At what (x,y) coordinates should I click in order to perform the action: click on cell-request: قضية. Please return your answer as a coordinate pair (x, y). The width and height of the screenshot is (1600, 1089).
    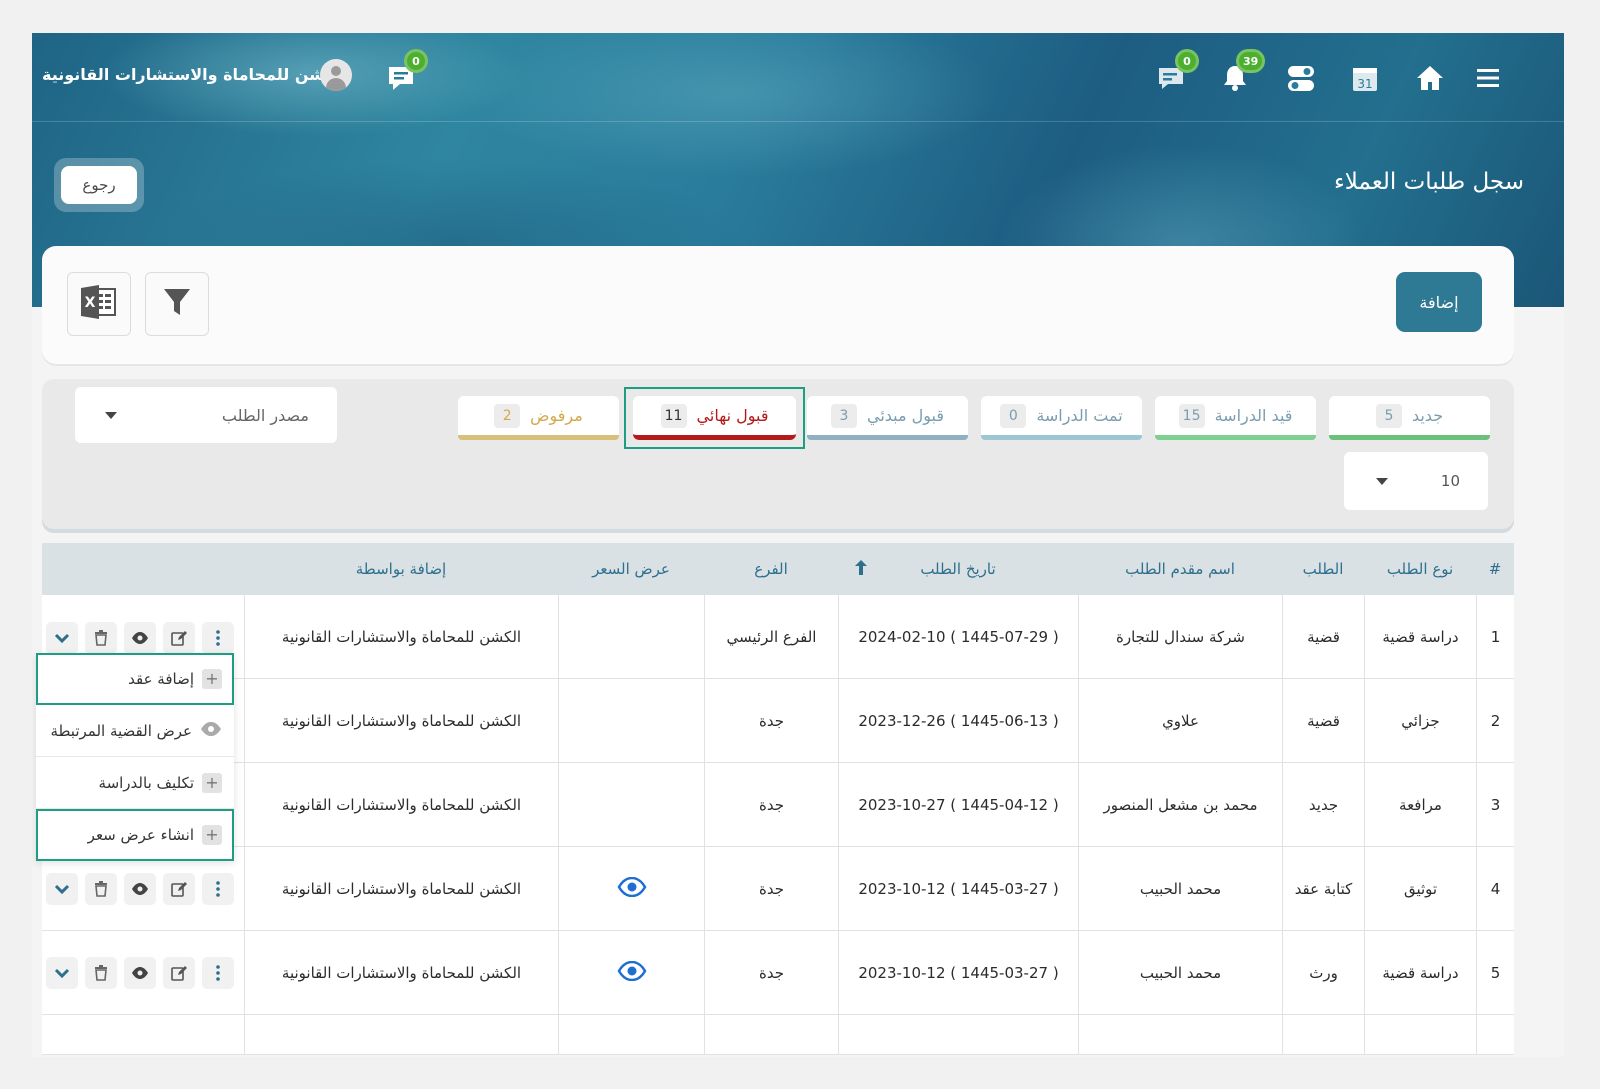
    Looking at the image, I should click on (1323, 720).